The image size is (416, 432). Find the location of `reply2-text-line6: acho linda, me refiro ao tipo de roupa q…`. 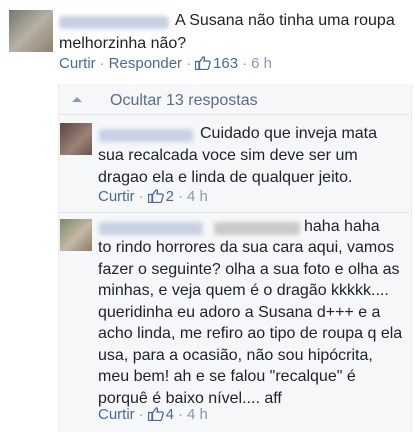

reply2-text-line6: acho linda, me refiro ao tipo de roupa q… is located at coordinates (250, 333).